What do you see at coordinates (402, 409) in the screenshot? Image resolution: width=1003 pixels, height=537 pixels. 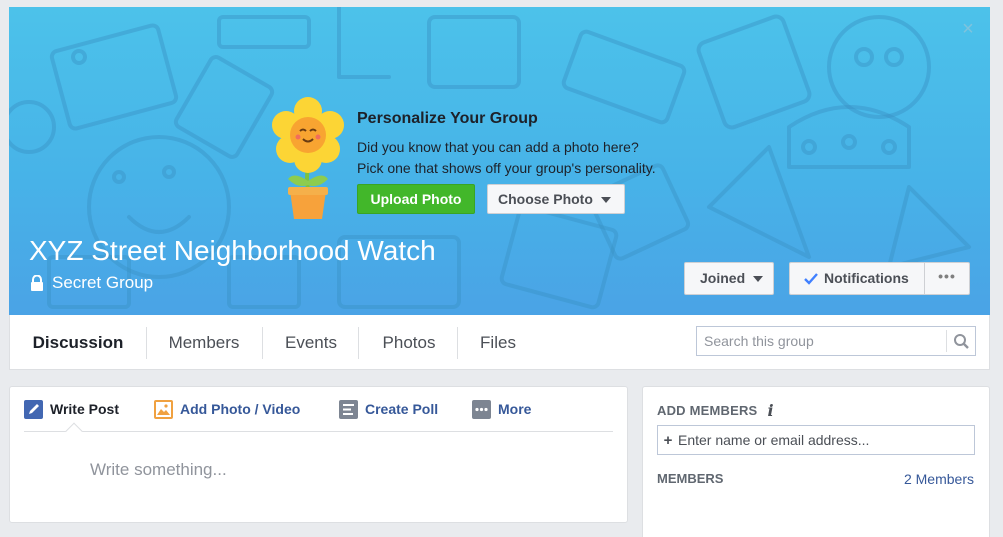 I see `create-poll-label: Create Poll` at bounding box center [402, 409].